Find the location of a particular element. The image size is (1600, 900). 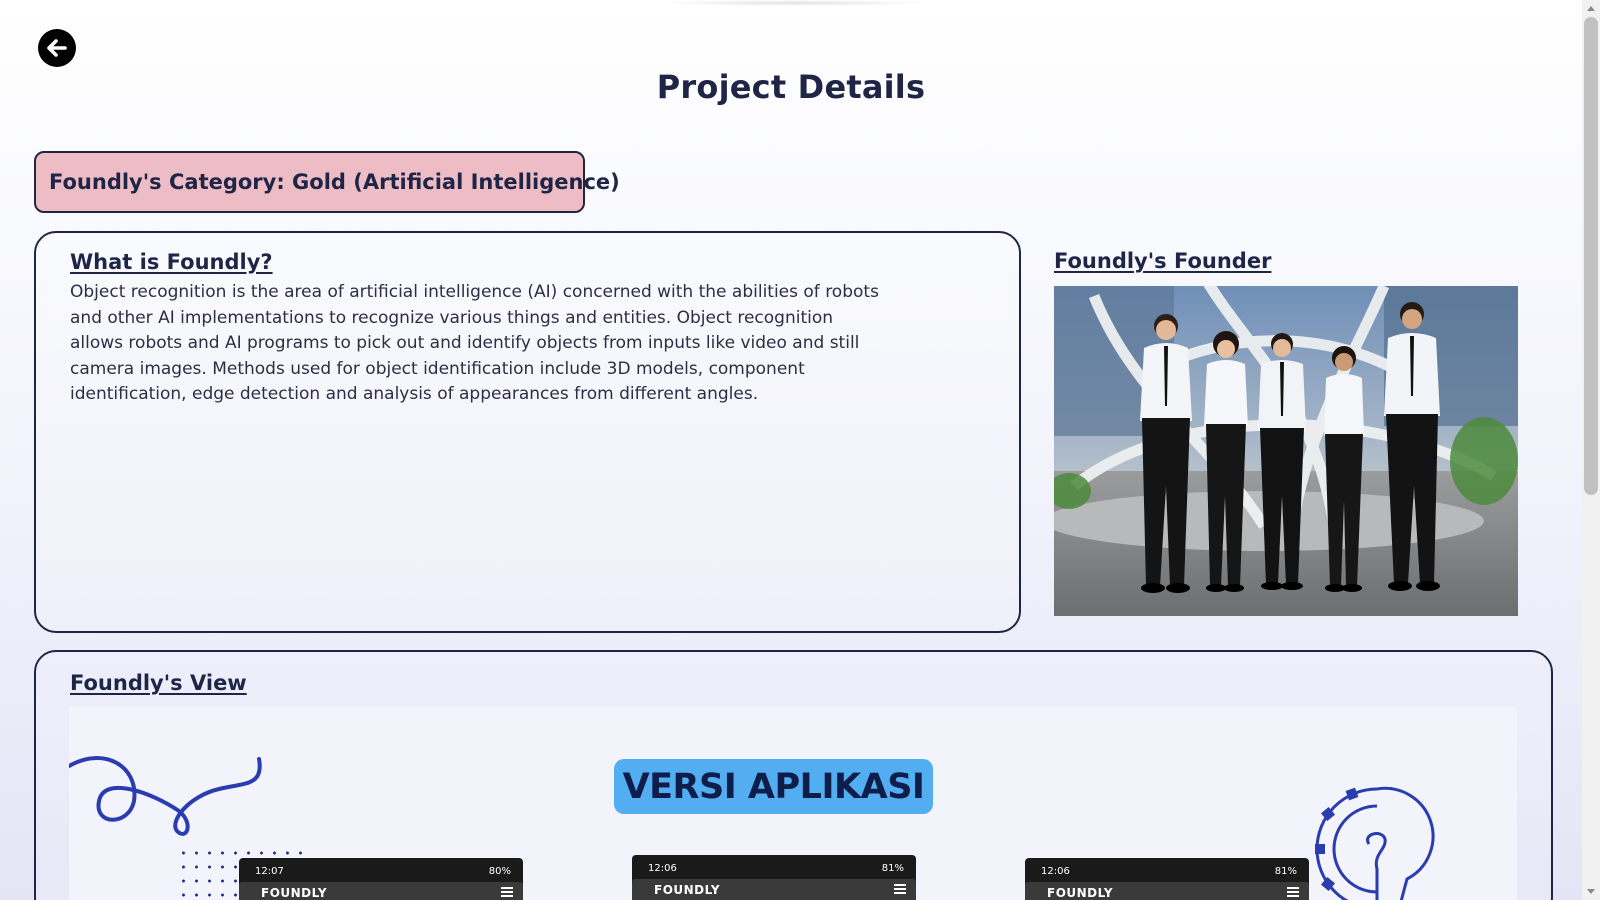

vertical-scrollbar is located at coordinates (1591, 450).